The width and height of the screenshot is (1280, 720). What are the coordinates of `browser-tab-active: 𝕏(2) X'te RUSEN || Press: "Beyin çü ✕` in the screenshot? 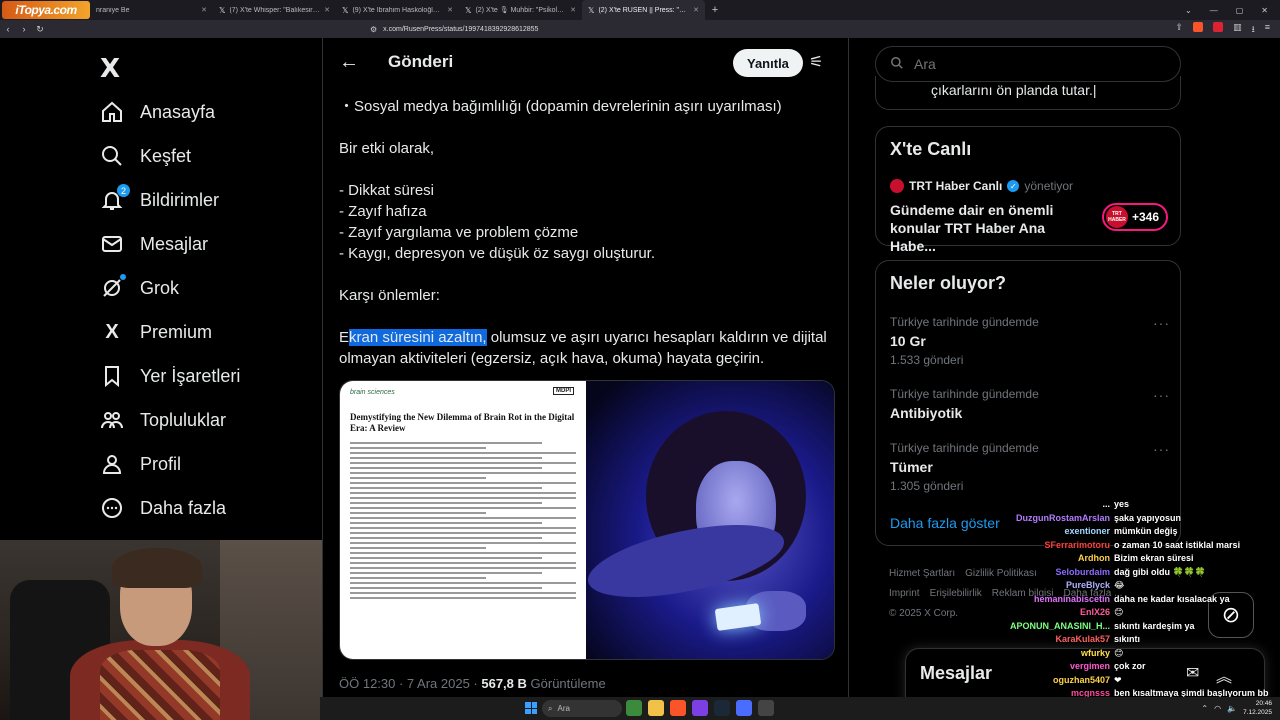 It's located at (643, 10).